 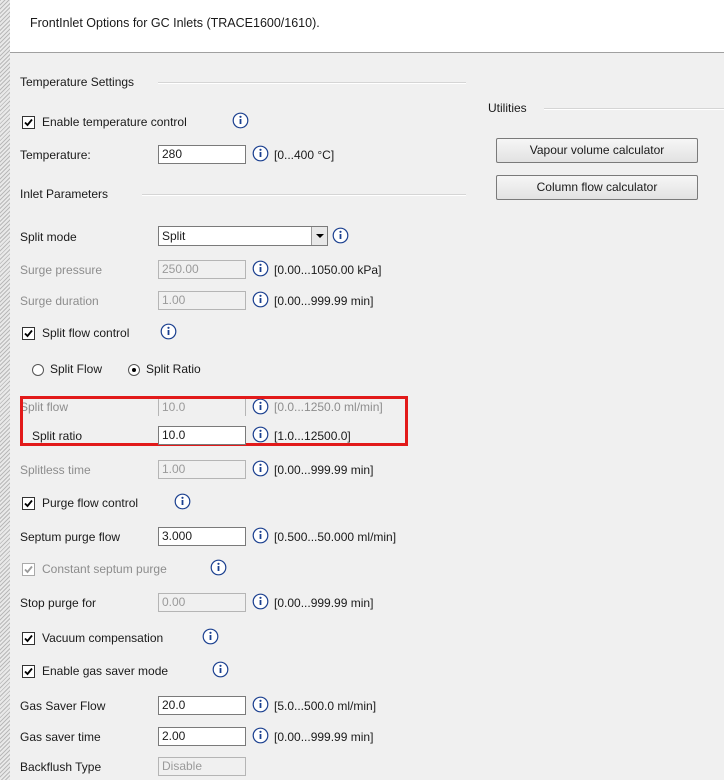 I want to click on split-mode-value: Split, so click(x=174, y=236).